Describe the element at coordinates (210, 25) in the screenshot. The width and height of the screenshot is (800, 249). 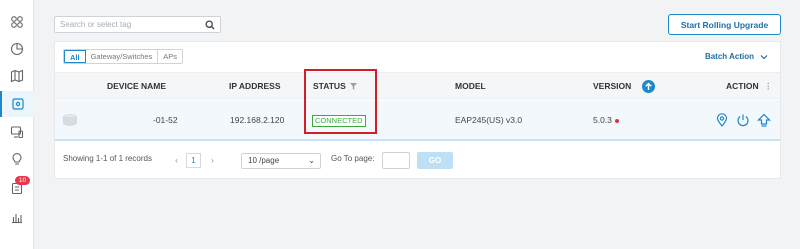
I see `search-icon` at that location.